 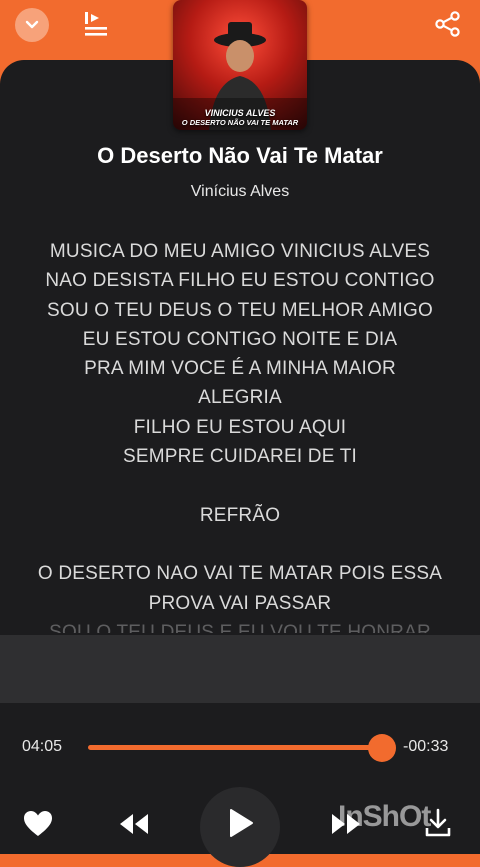 What do you see at coordinates (384, 816) in the screenshot?
I see `inshot-watermark: InShOt` at bounding box center [384, 816].